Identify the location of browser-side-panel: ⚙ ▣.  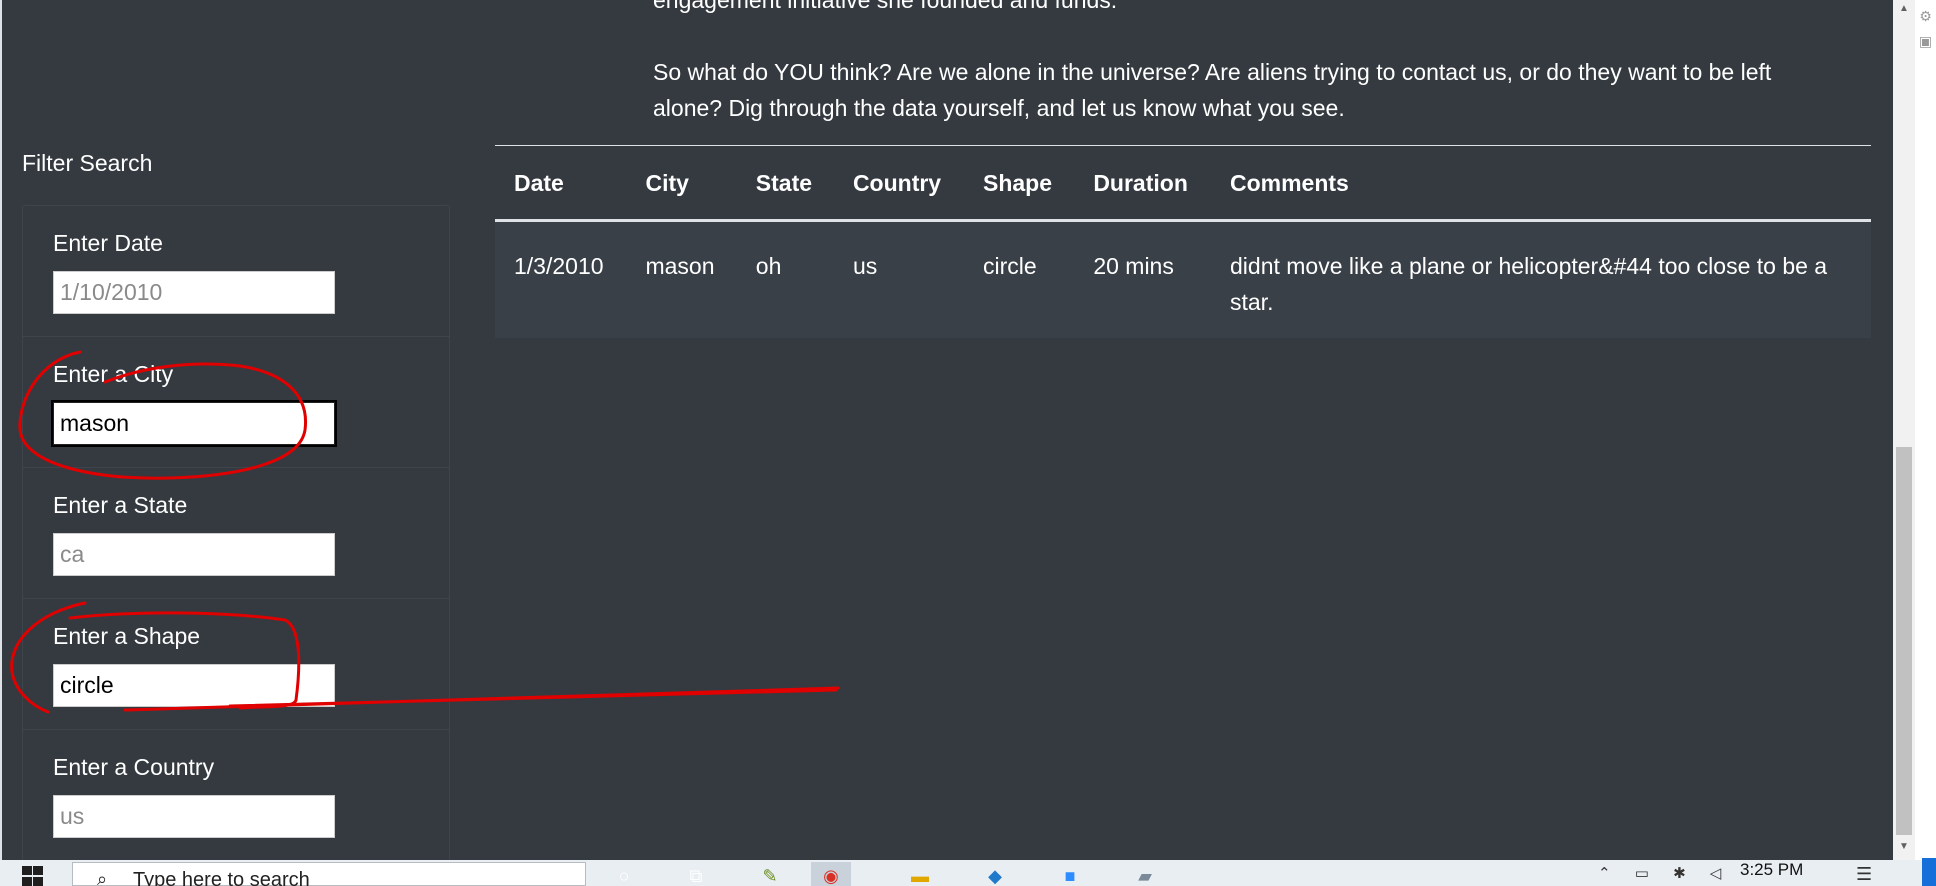
(1925, 430).